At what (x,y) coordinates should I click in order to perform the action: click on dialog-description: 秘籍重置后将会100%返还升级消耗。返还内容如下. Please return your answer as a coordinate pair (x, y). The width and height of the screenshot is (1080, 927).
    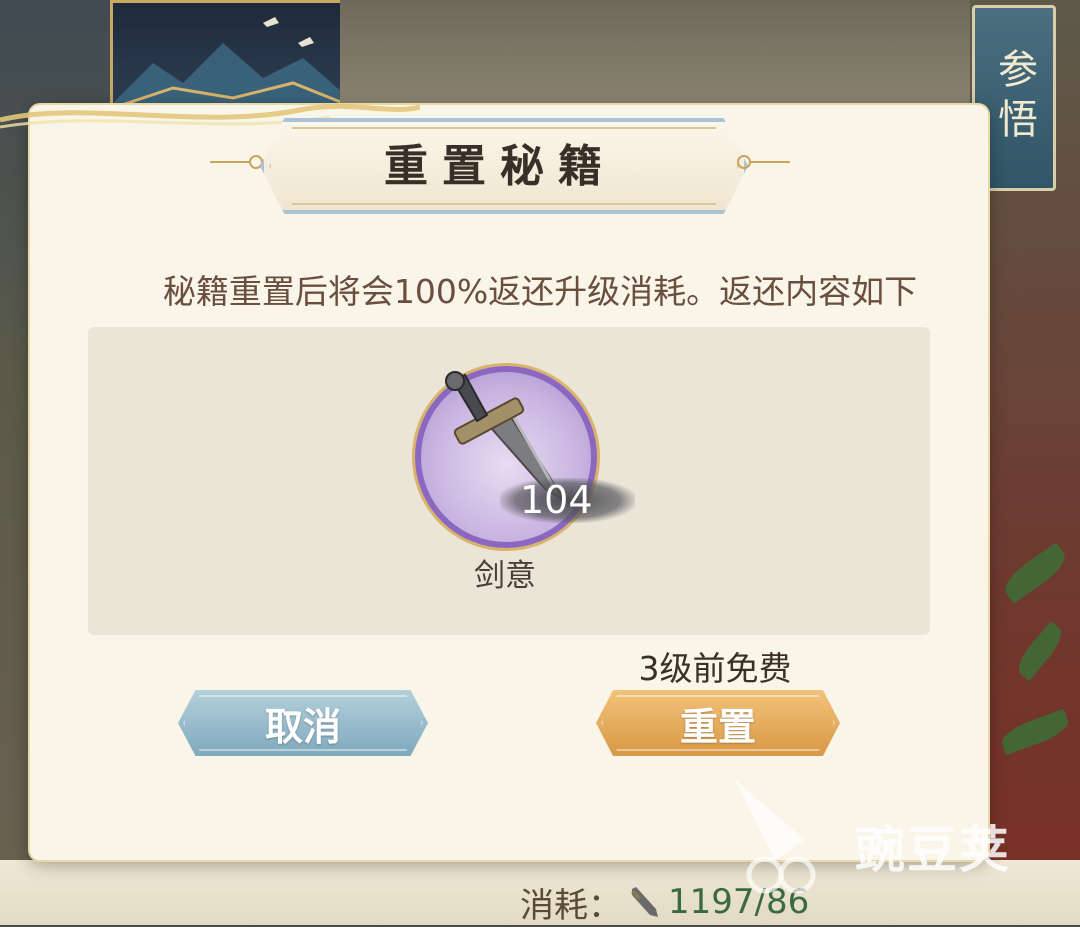
    Looking at the image, I should click on (540, 291).